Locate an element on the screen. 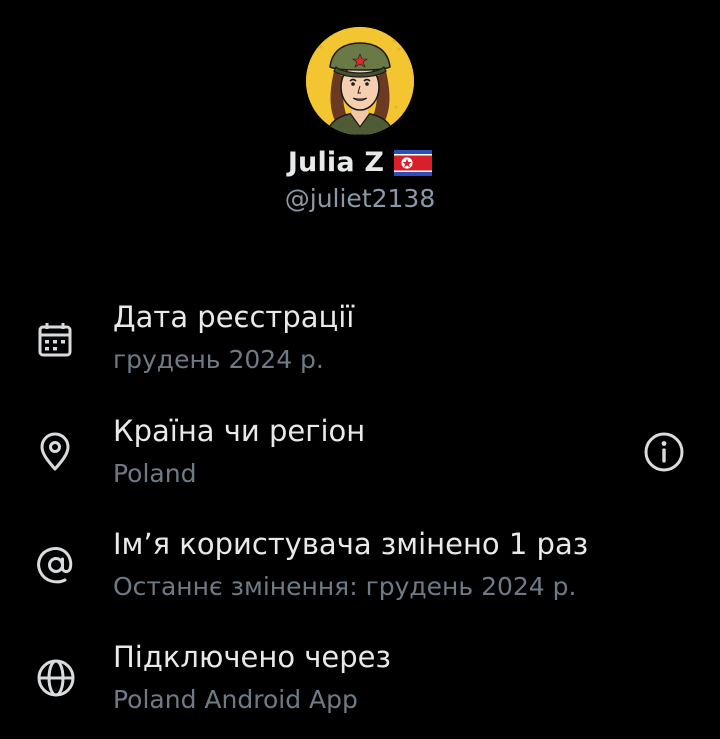  joined-date-title: Дата реєстрації is located at coordinates (234, 317).